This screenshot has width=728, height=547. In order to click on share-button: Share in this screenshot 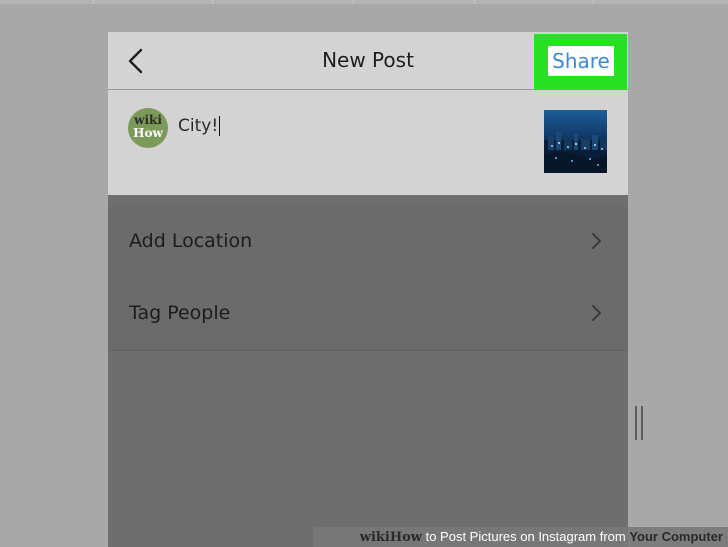, I will do `click(581, 61)`.